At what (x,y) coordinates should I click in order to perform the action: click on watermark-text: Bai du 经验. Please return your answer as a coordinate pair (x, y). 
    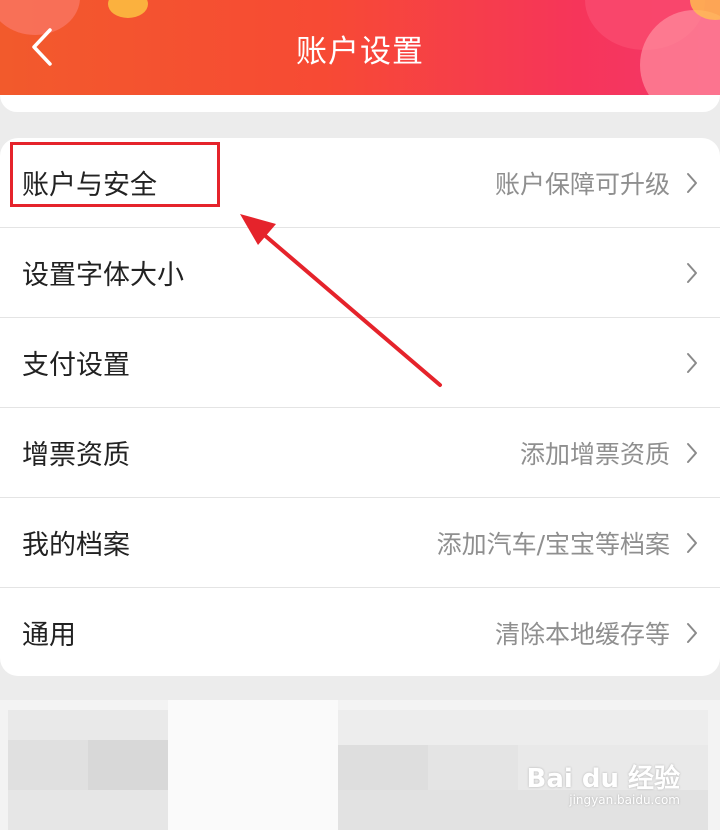
    Looking at the image, I should click on (603, 779).